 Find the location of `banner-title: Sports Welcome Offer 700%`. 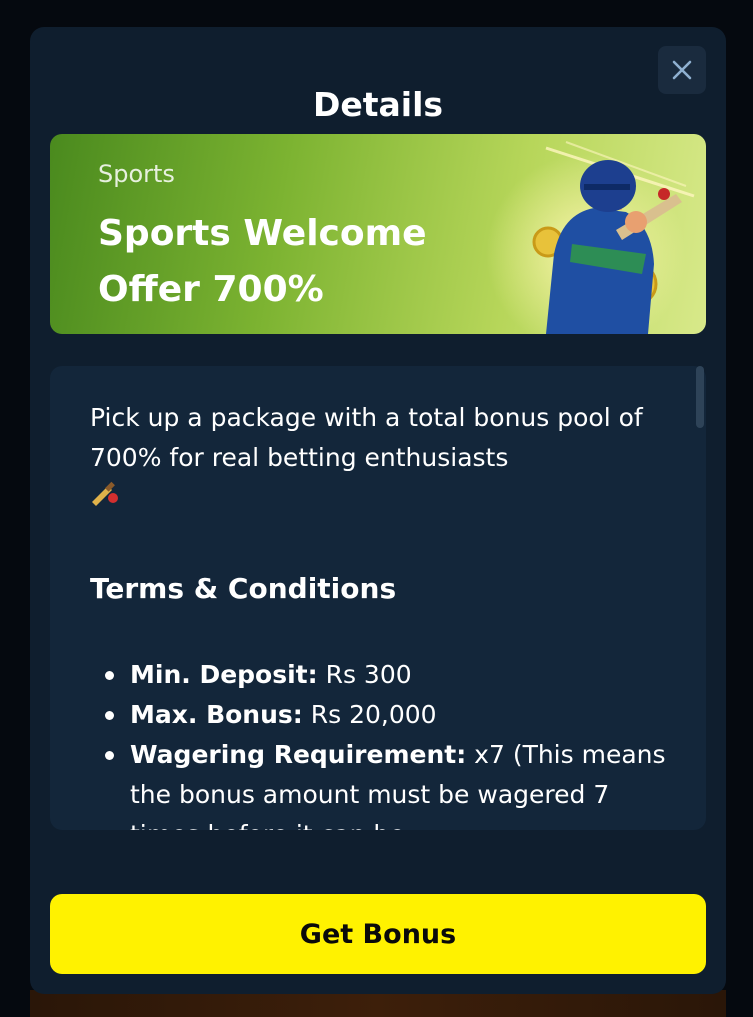

banner-title: Sports Welcome Offer 700% is located at coordinates (262, 261).